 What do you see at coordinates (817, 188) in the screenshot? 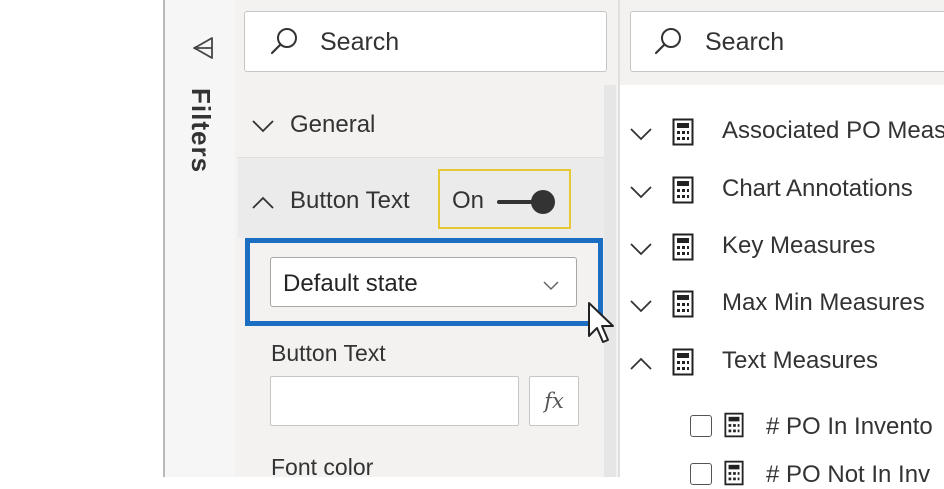
I see `table-label: Chart Annotations` at bounding box center [817, 188].